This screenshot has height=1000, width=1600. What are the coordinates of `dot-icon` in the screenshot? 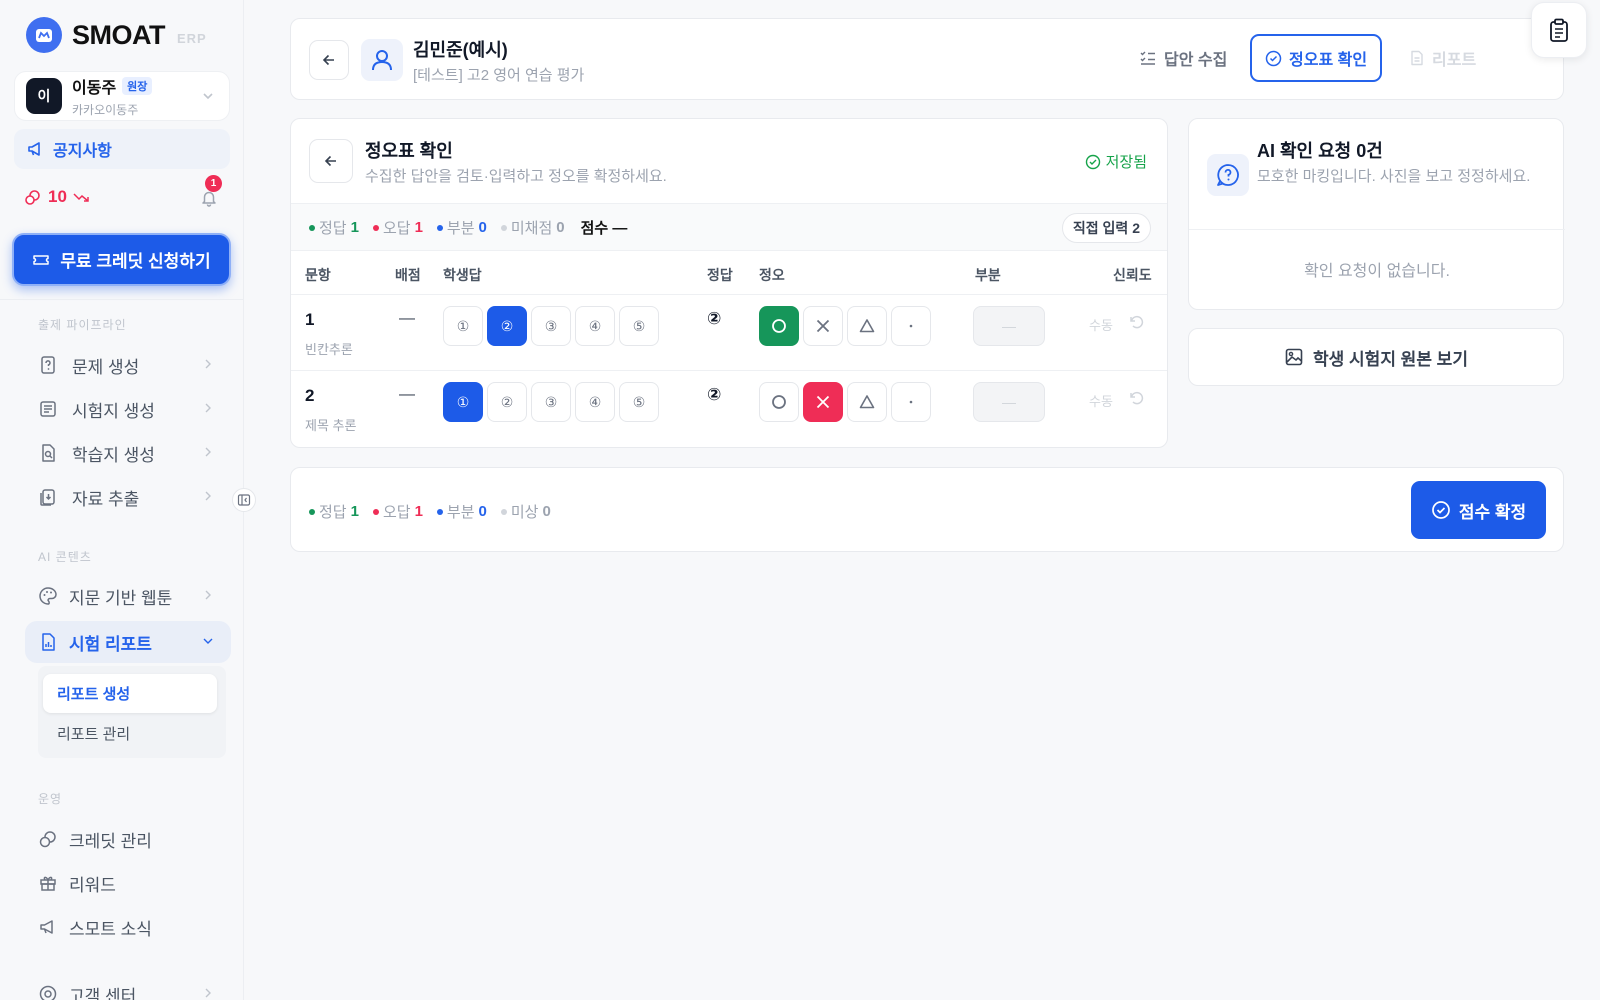 It's located at (911, 402).